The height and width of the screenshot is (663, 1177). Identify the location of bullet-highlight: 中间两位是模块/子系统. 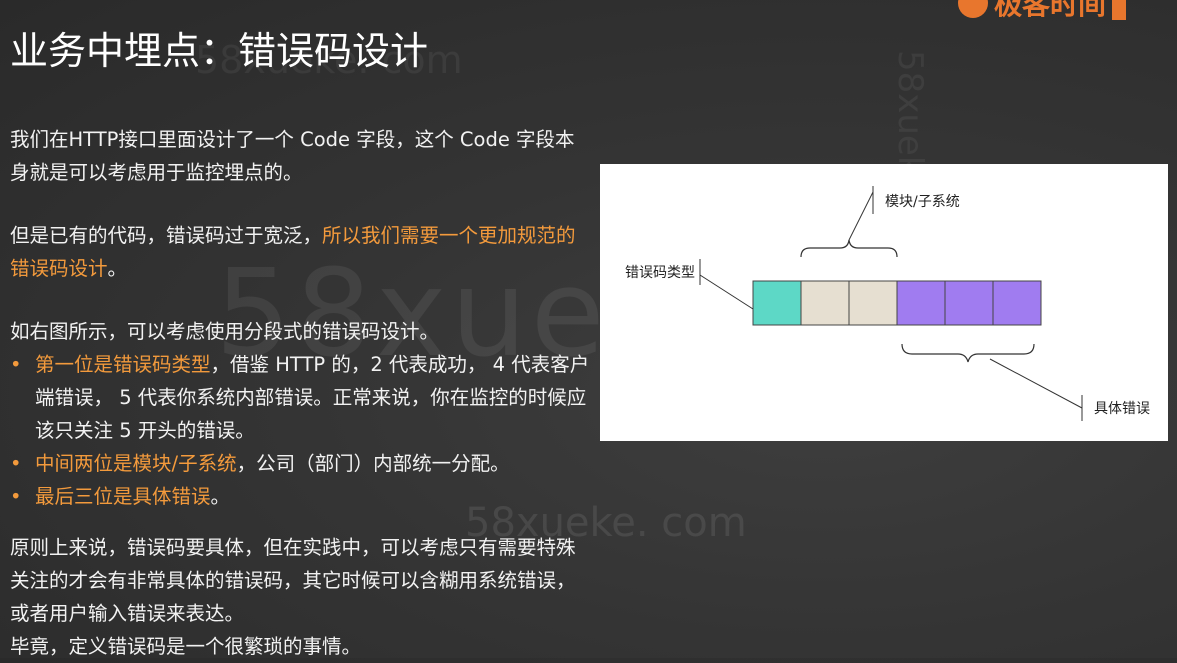
(136, 463).